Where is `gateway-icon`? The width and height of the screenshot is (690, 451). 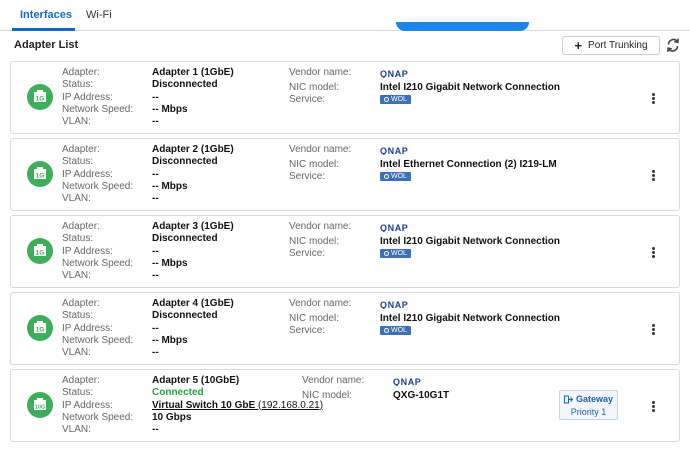
gateway-icon is located at coordinates (568, 399).